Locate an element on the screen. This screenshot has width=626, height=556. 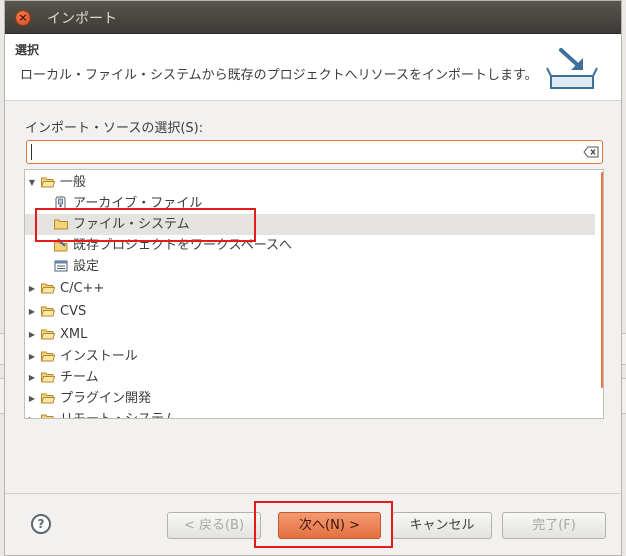
preferences-icon is located at coordinates (61, 266).